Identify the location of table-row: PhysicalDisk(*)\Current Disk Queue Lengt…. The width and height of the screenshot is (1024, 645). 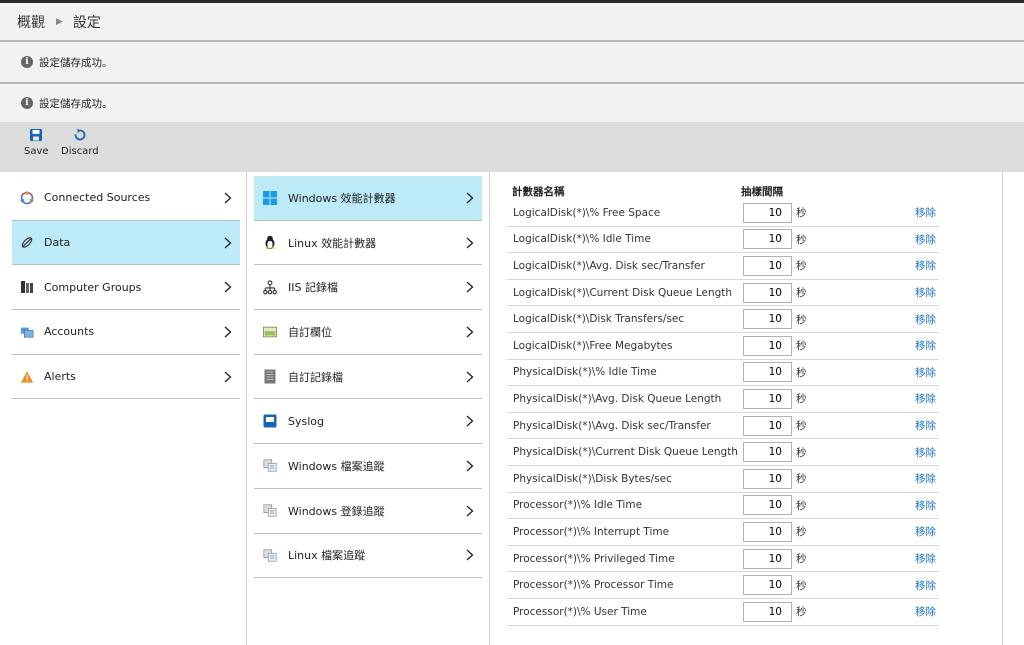
(723, 452).